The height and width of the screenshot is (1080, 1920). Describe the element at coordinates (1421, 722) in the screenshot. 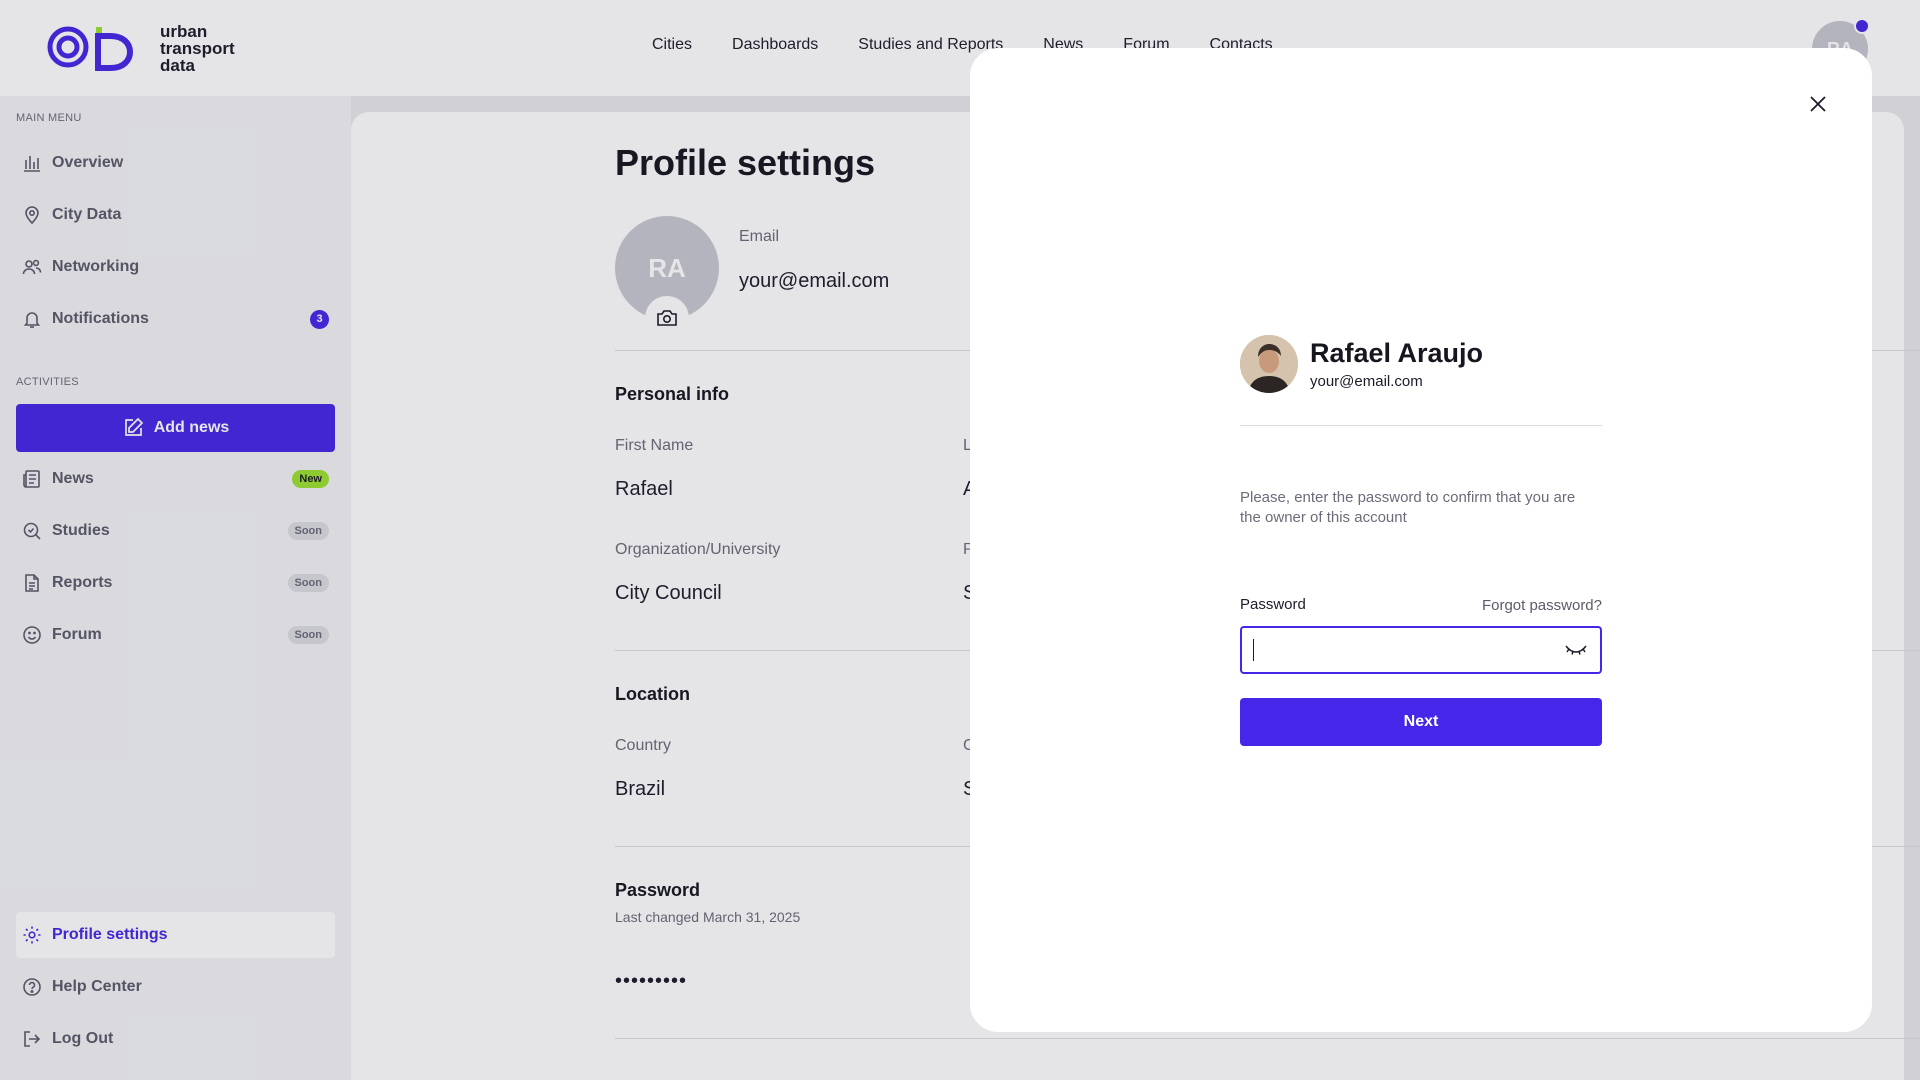

I see `next-button: Next` at that location.